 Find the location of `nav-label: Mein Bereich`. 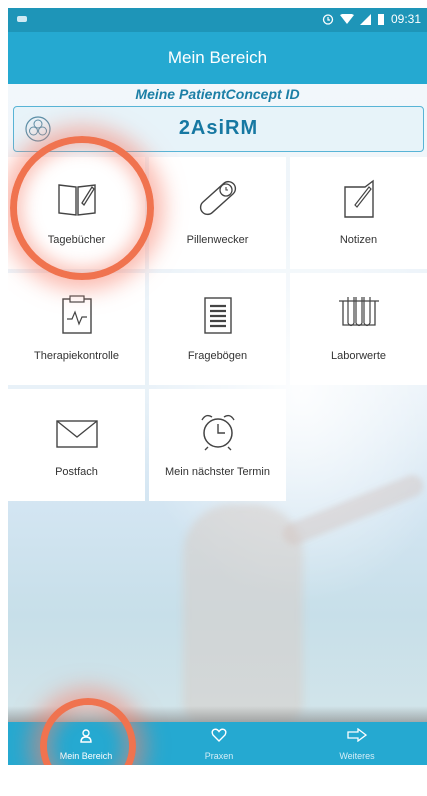

nav-label: Mein Bereich is located at coordinates (86, 756).